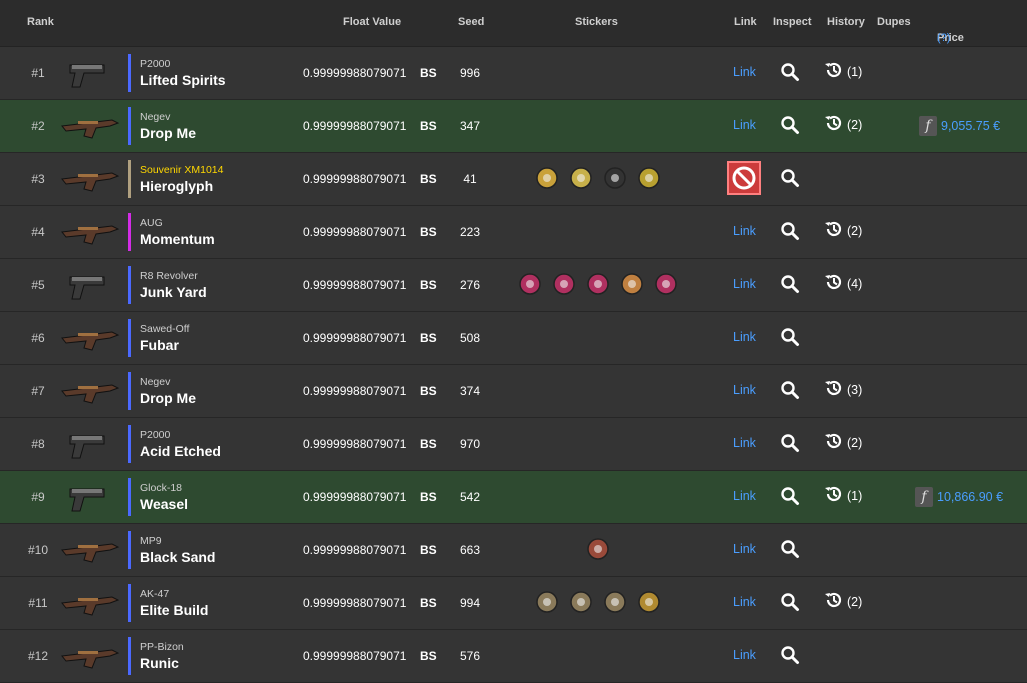 The width and height of the screenshot is (1027, 683). I want to click on rank: #10, so click(38, 550).